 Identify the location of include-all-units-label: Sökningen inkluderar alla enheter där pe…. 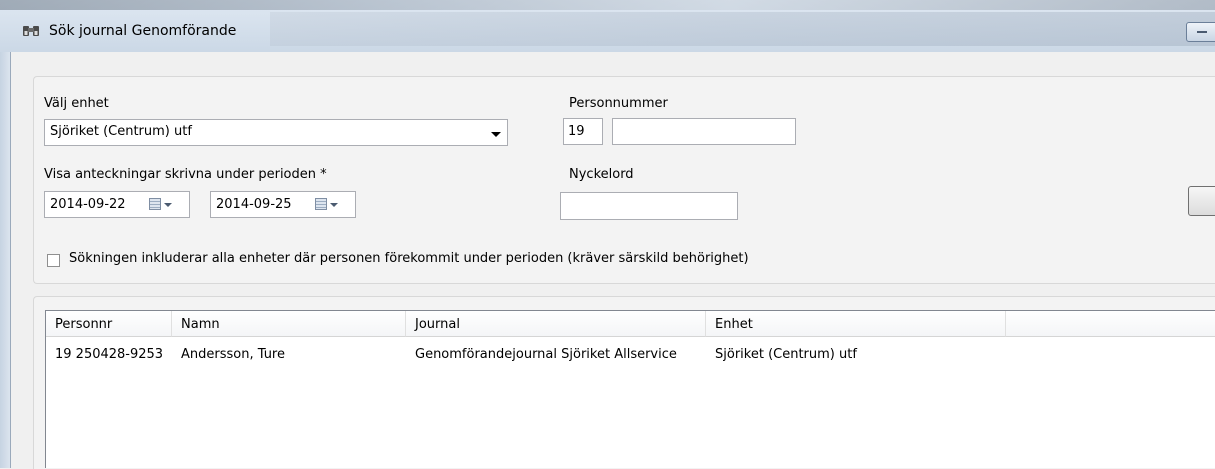
(409, 258).